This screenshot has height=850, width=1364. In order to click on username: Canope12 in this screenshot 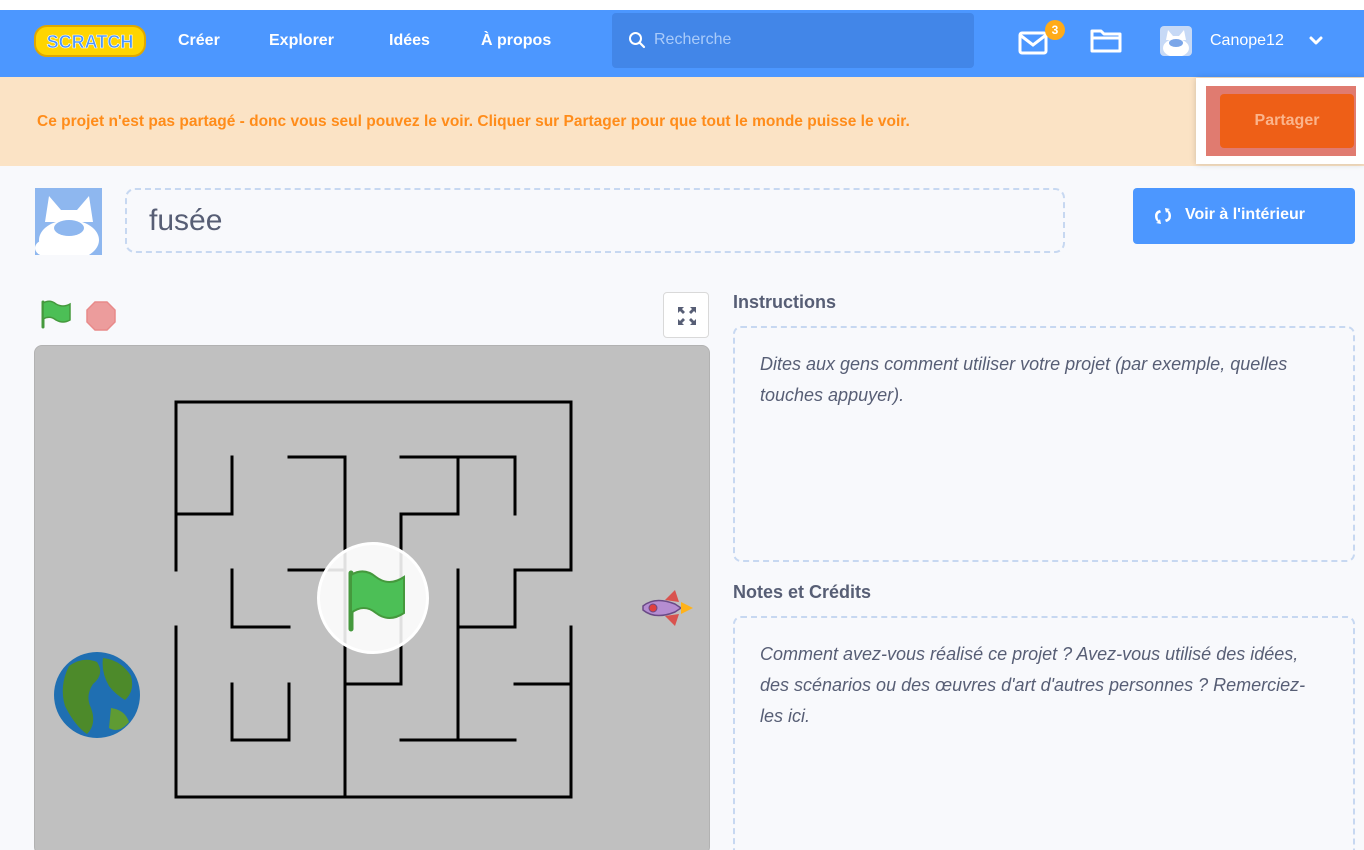, I will do `click(1247, 40)`.